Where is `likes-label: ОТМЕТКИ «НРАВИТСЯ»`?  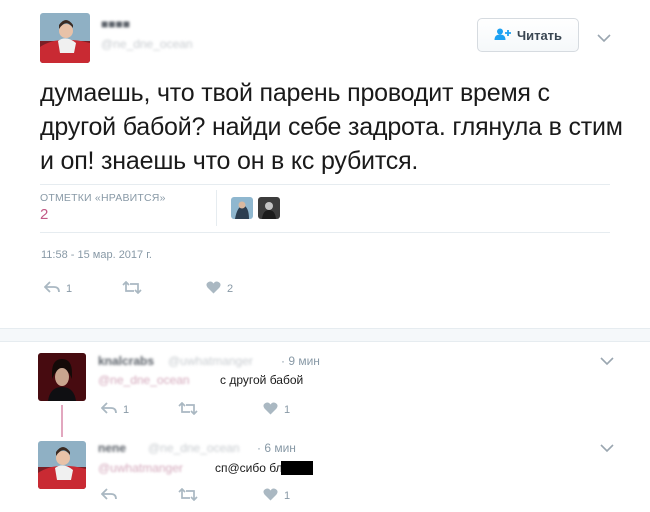 likes-label: ОТМЕТКИ «НРАВИТСЯ» is located at coordinates (103, 198).